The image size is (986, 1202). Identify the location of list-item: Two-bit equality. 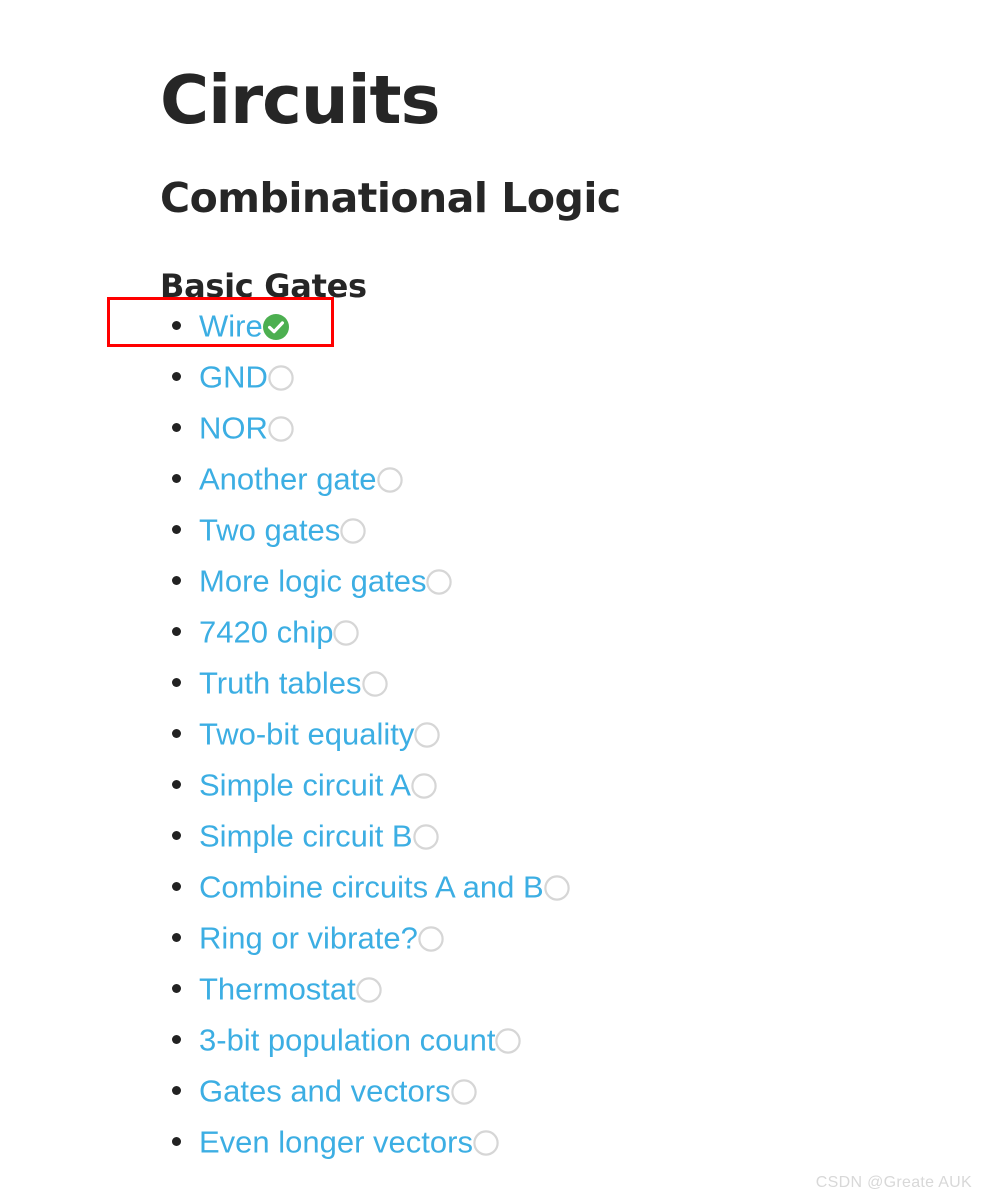
(285, 733).